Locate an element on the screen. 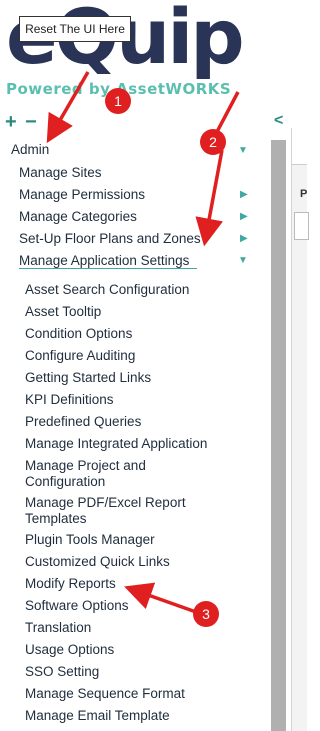 The image size is (320, 731). menu-item-plugin-tools-manager: Plugin Tools Manager is located at coordinates (90, 540).